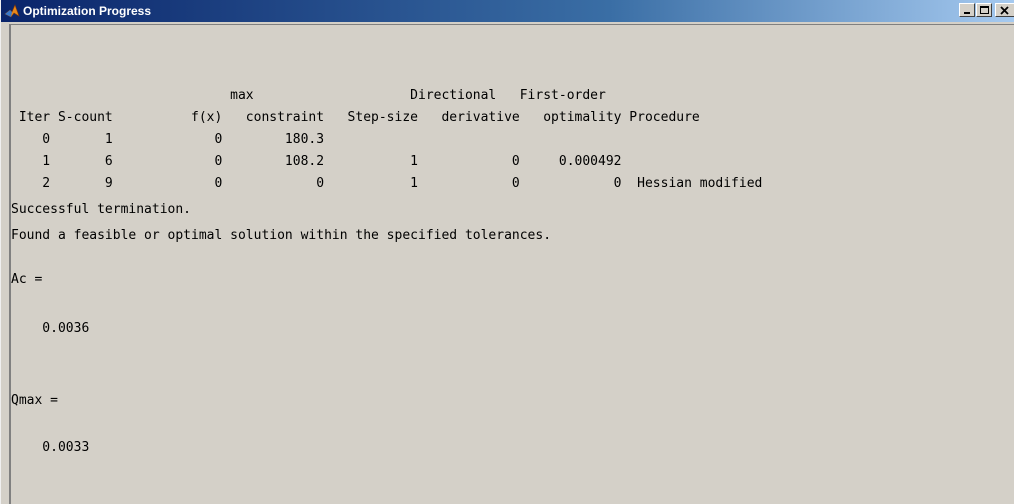  I want to click on table-header-line-1: max Directional First-order, so click(308, 95).